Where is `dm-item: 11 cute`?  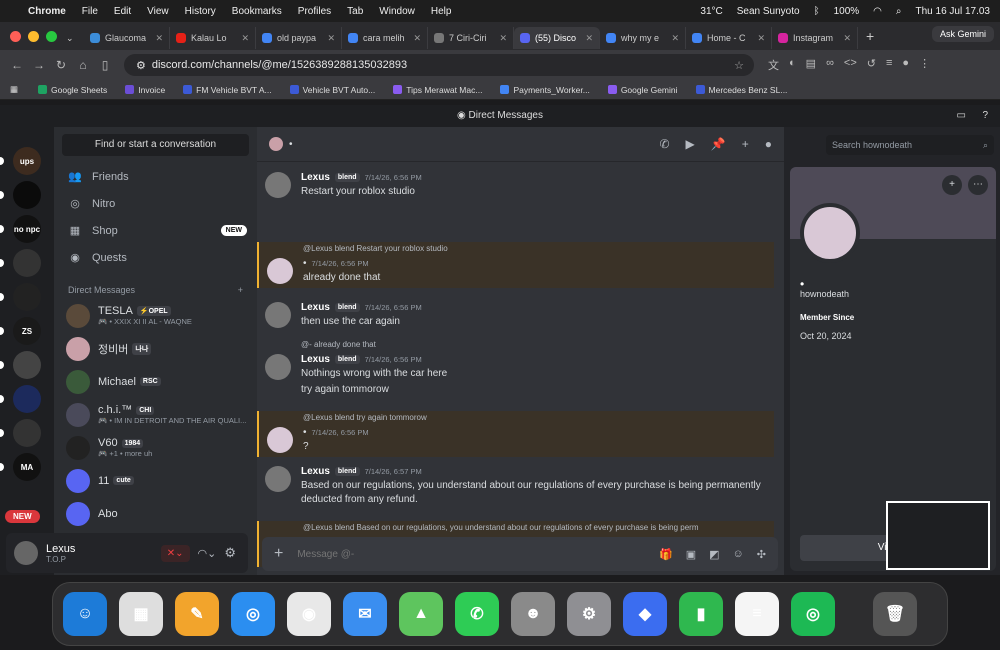
dm-item: 11 cute is located at coordinates (155, 480).